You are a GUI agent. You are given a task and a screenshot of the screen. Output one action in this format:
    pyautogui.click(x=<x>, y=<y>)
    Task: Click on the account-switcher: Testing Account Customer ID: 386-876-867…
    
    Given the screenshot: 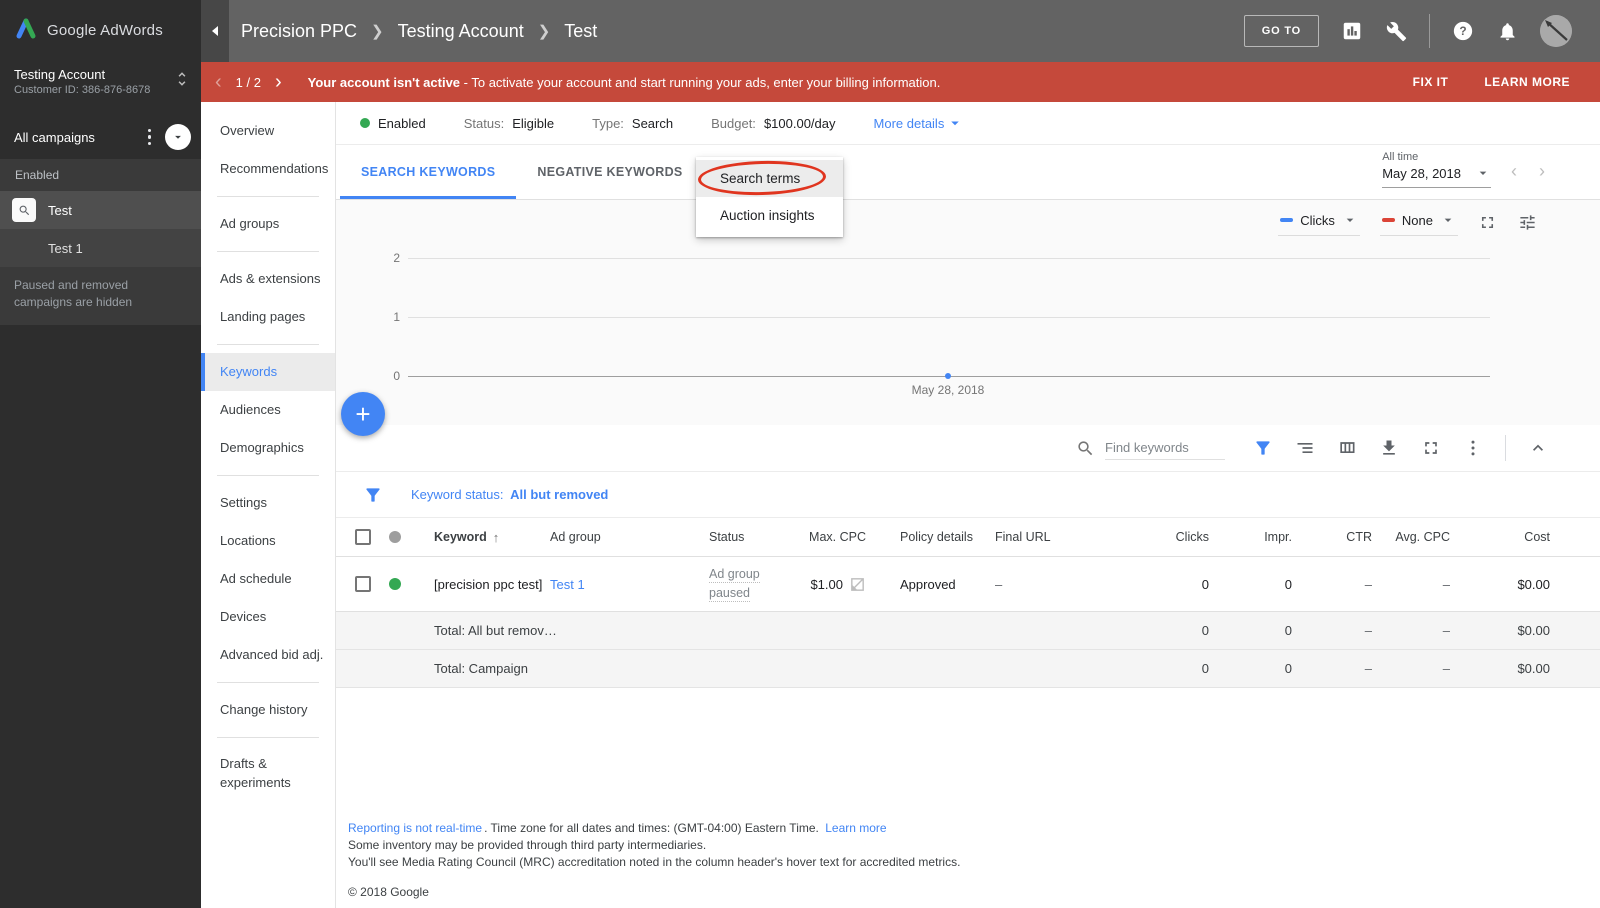 What is the action you would take?
    pyautogui.click(x=100, y=83)
    